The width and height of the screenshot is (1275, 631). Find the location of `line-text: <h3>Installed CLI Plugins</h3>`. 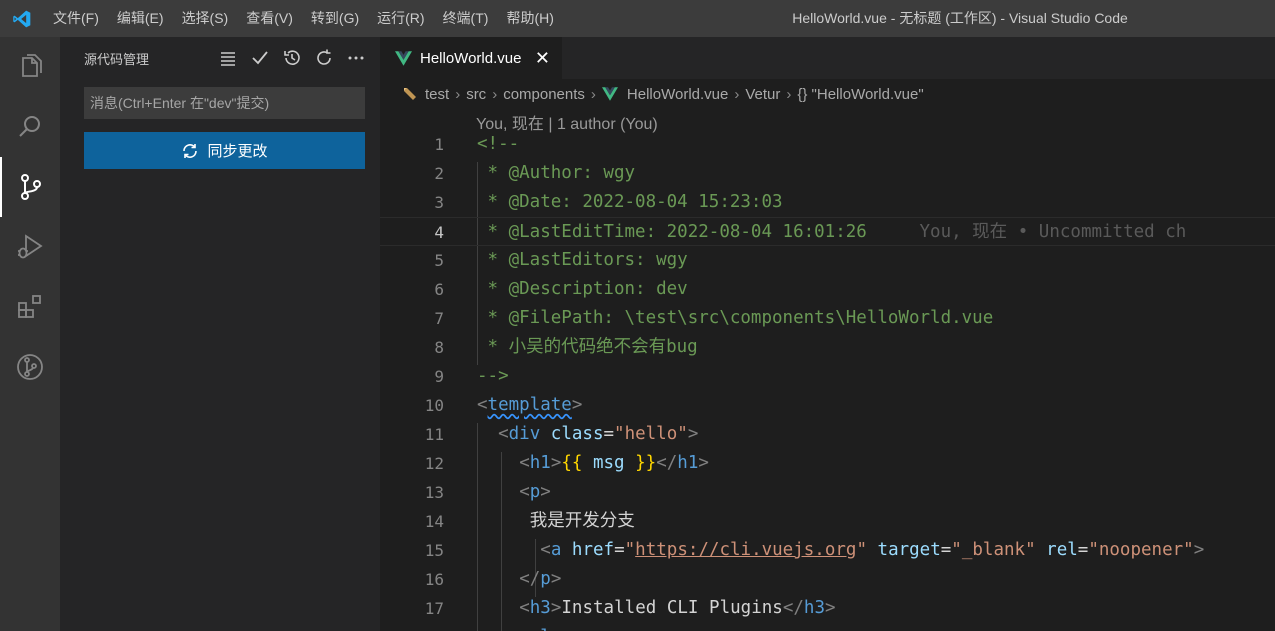

line-text: <h3>Installed CLI Plugins</h3> is located at coordinates (677, 608).